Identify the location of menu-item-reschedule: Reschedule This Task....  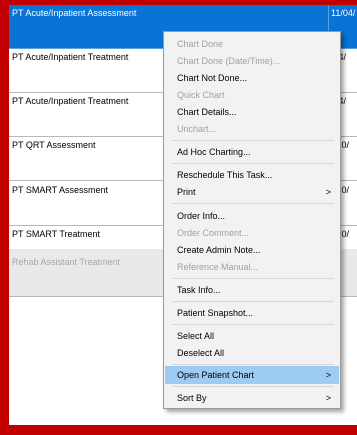
(252, 175).